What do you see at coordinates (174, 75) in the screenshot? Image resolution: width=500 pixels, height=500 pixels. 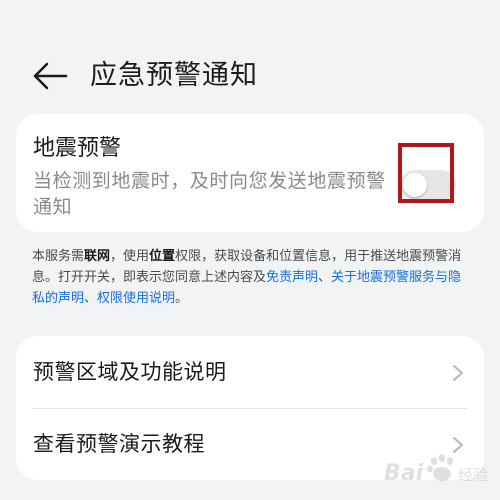 I see `page-title: 应急预警通知` at bounding box center [174, 75].